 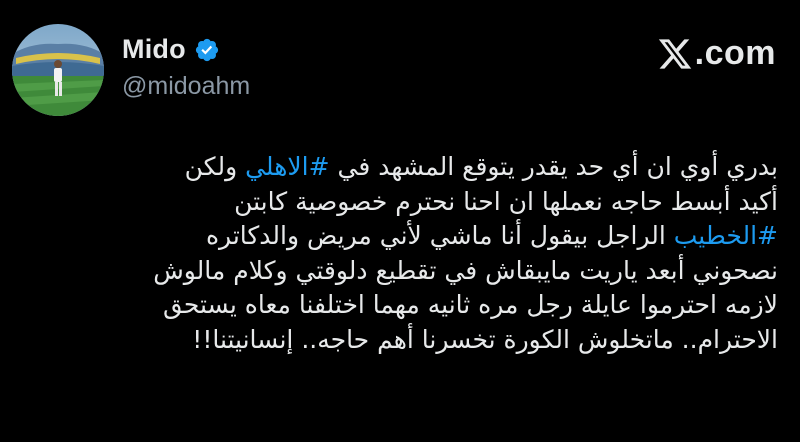 What do you see at coordinates (154, 49) in the screenshot?
I see `author-display-name: Mido` at bounding box center [154, 49].